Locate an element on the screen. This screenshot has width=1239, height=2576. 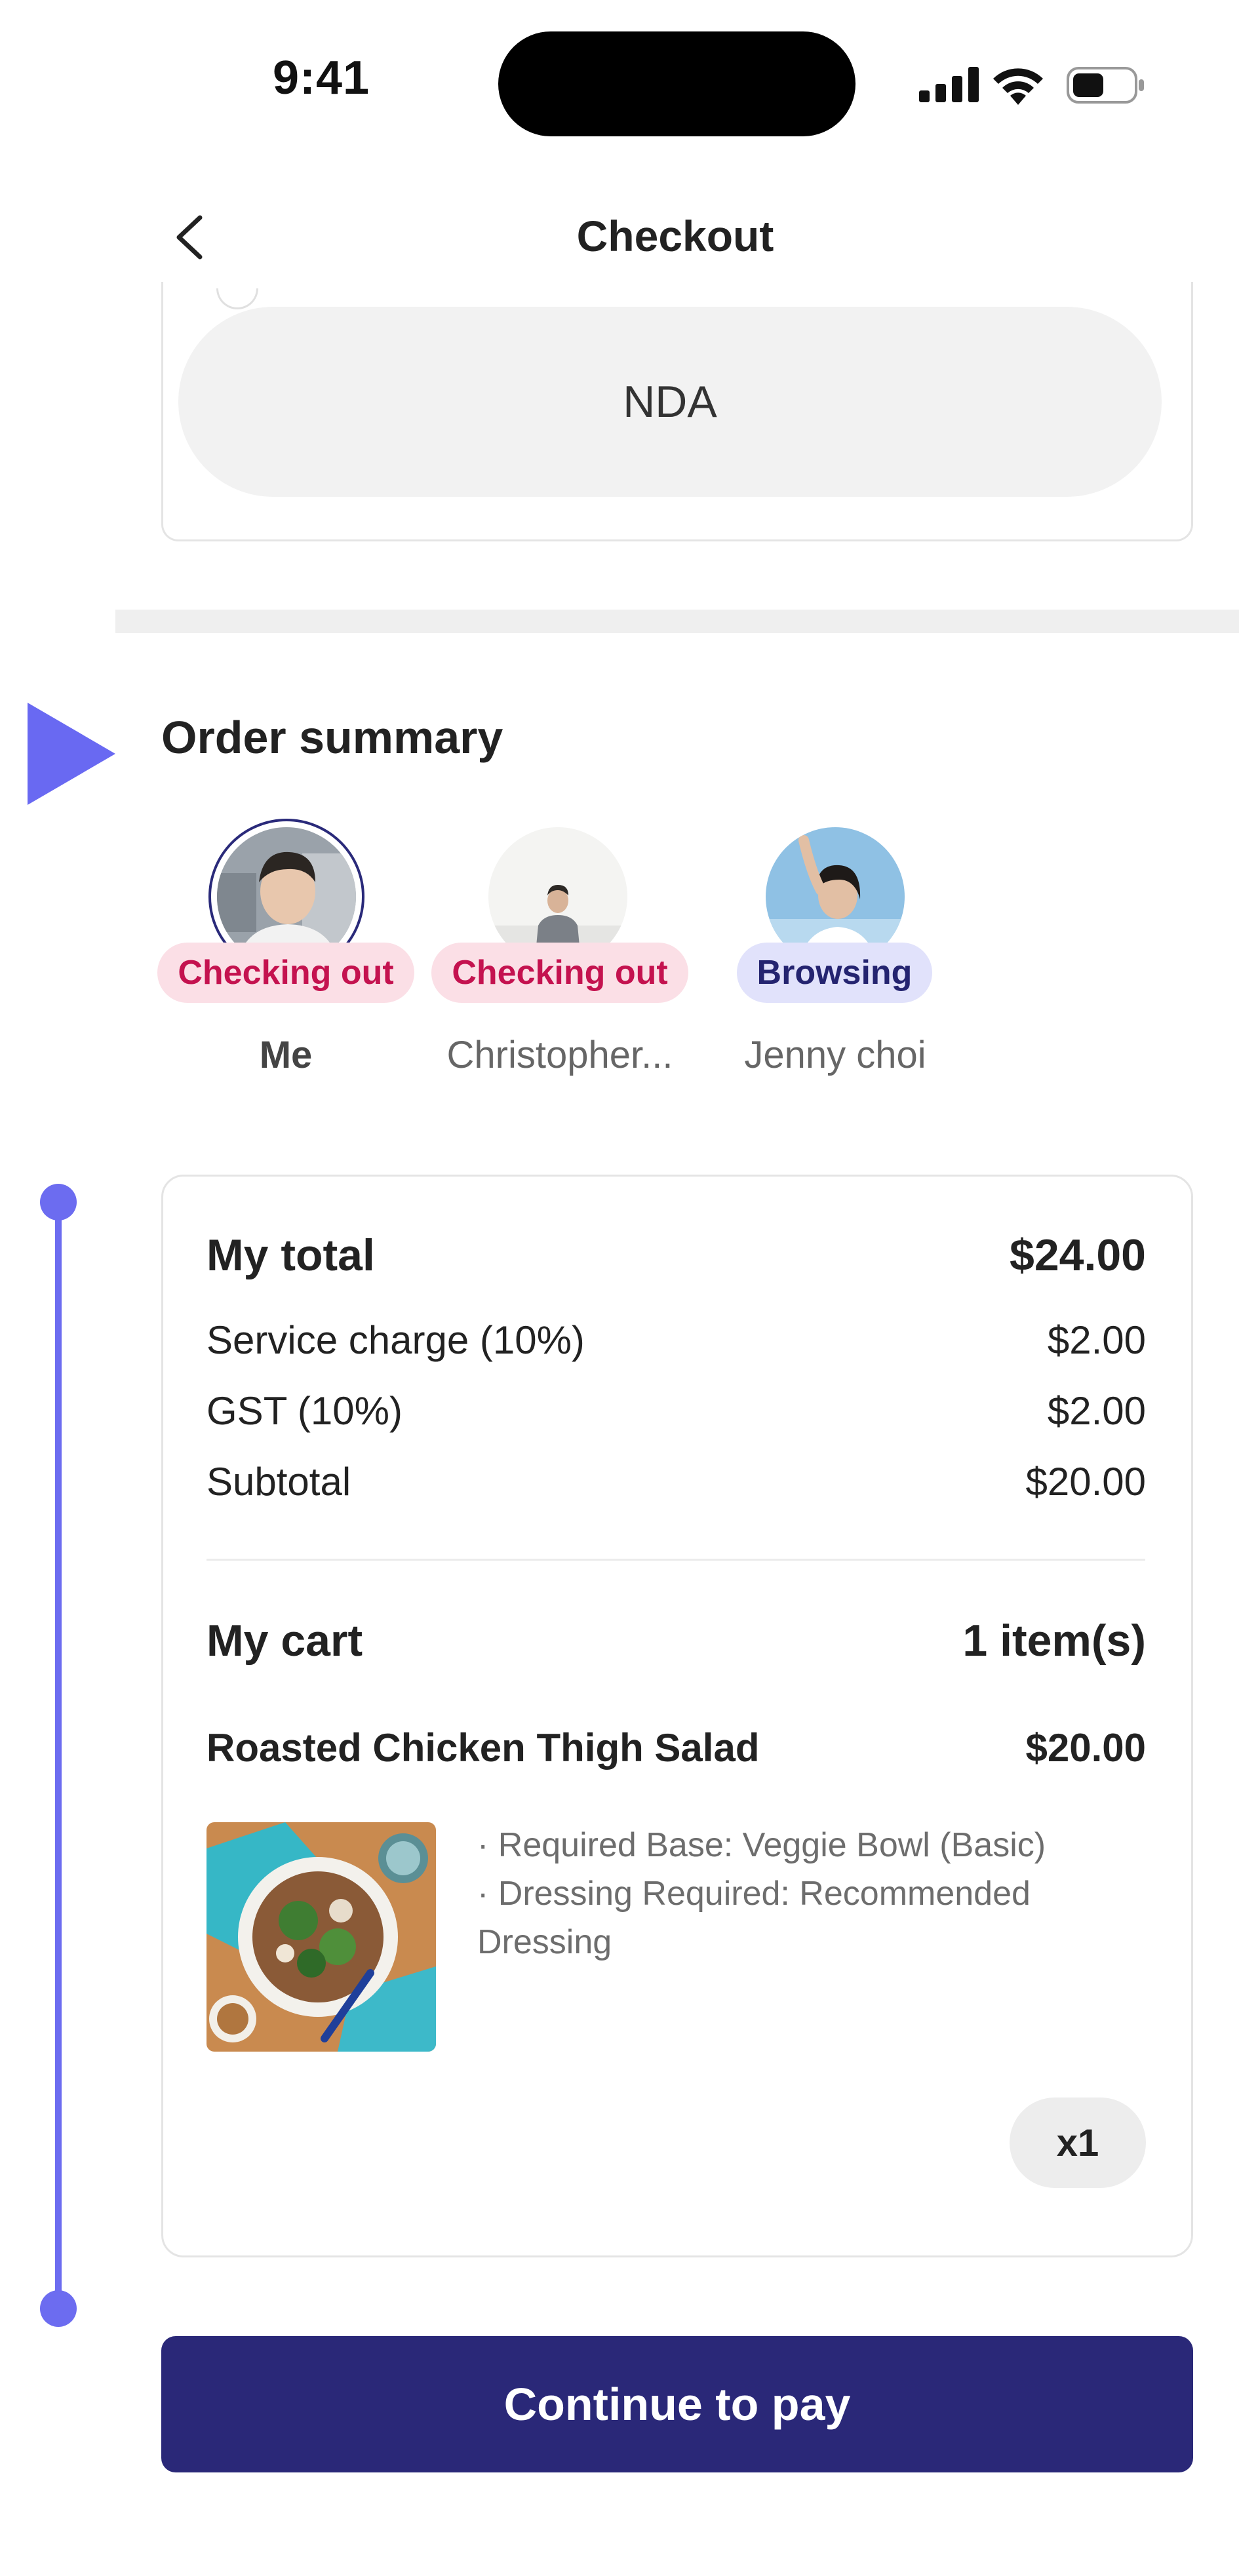
cart-item-name: Roasted Chicken Thigh Salad is located at coordinates (483, 1748).